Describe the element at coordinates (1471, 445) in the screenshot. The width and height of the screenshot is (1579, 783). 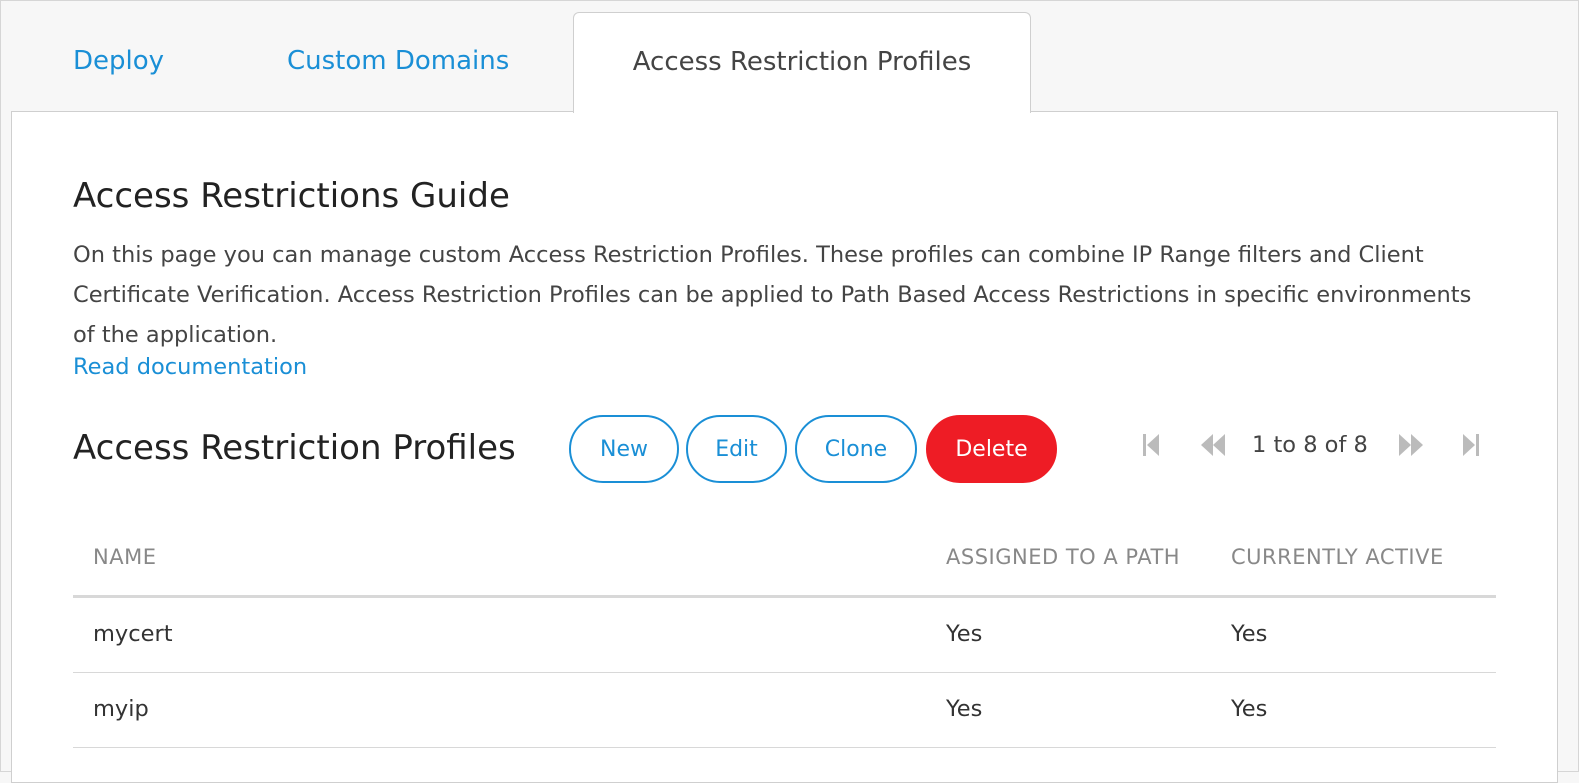
I see `last-page-icon` at that location.